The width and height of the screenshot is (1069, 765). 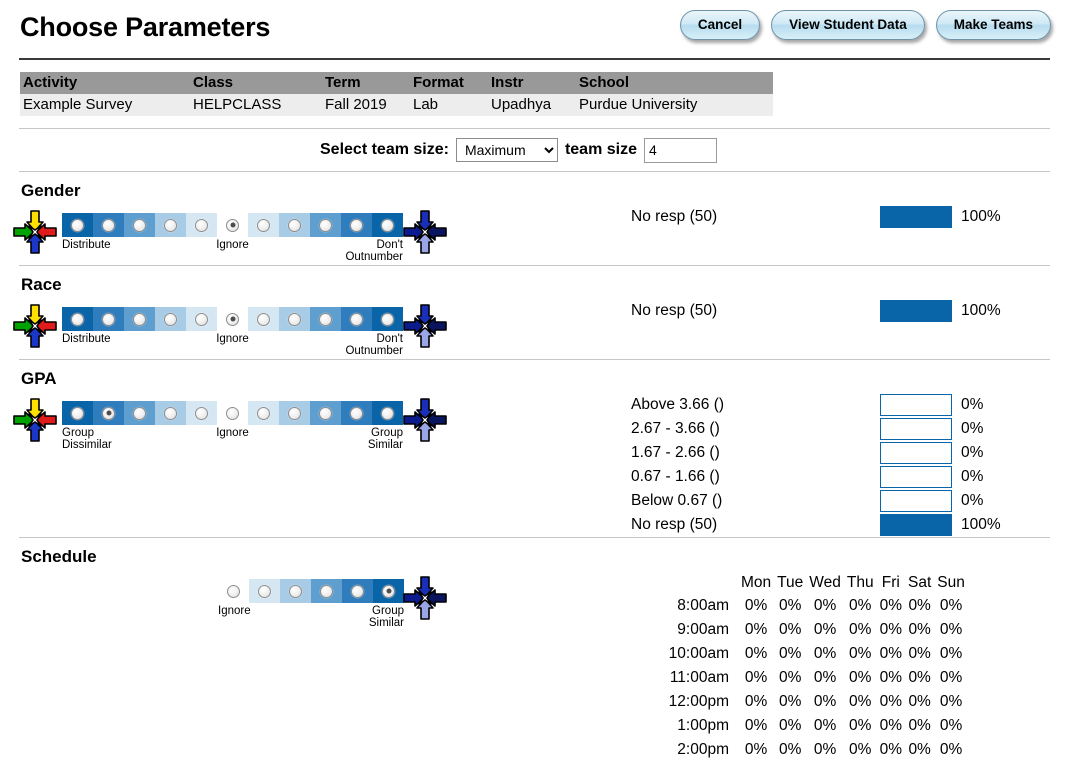 I want to click on slider-label-right: Group Similar, so click(x=385, y=439).